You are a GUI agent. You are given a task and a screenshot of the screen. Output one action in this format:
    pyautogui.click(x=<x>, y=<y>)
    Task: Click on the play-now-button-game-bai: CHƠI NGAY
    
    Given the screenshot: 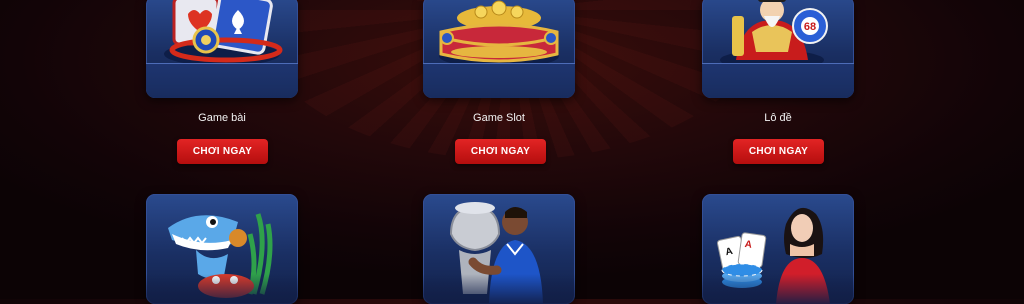 What is the action you would take?
    pyautogui.click(x=222, y=151)
    